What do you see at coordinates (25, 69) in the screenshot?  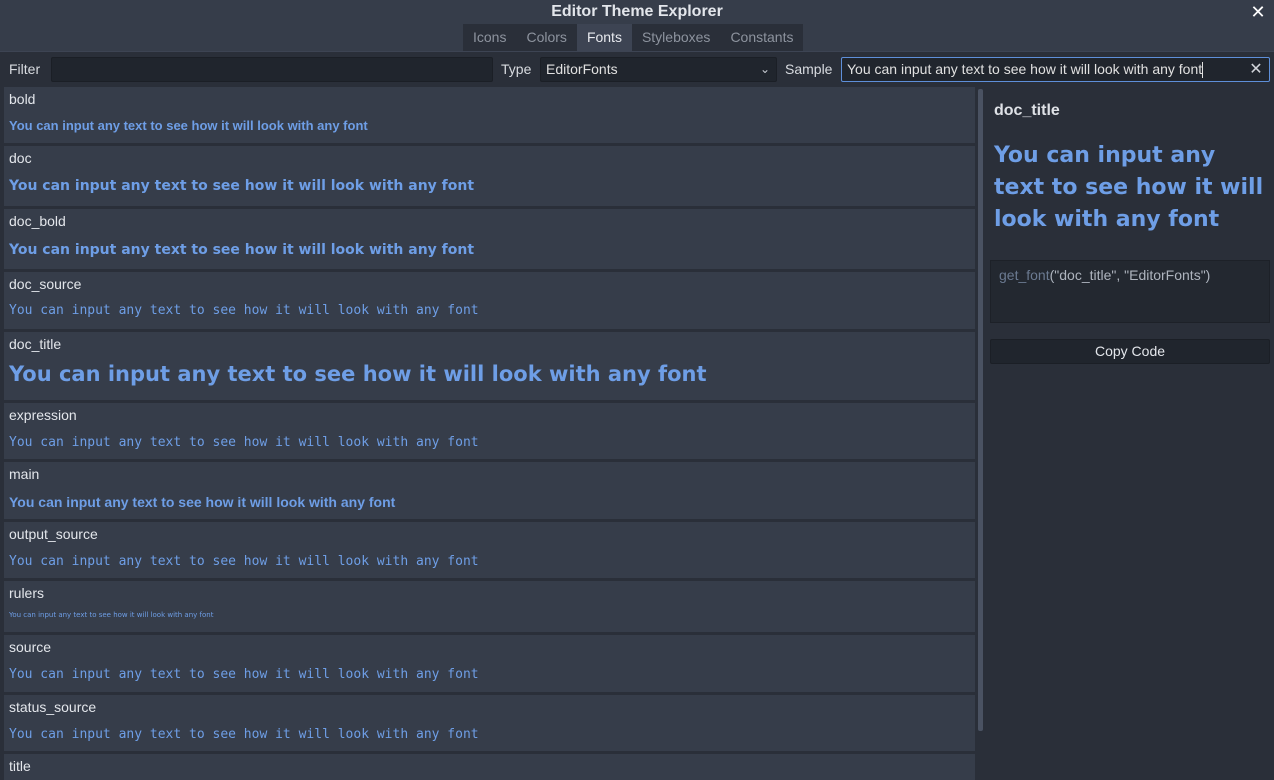 I see `filter-label: Filter` at bounding box center [25, 69].